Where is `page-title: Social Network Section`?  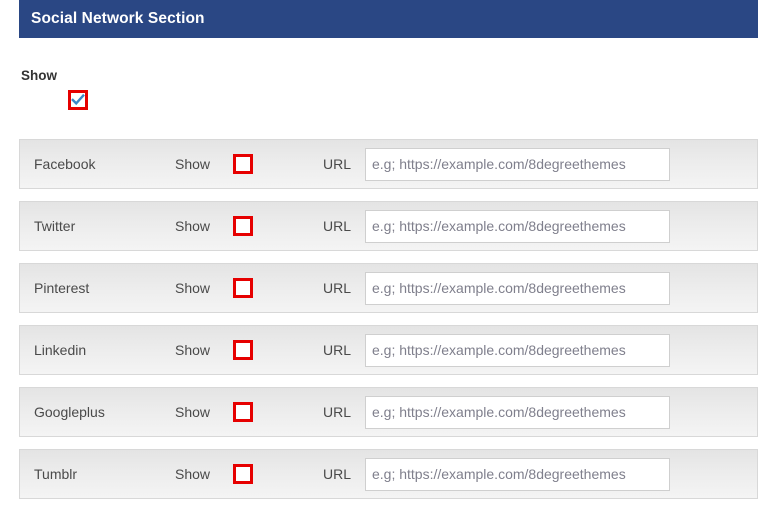
page-title: Social Network Section is located at coordinates (118, 18).